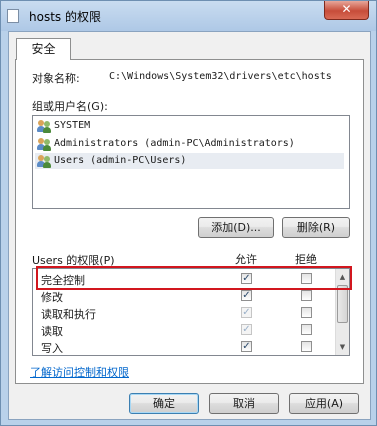  What do you see at coordinates (79, 372) in the screenshot?
I see `access-control-help-link: 了解访问控制和权限` at bounding box center [79, 372].